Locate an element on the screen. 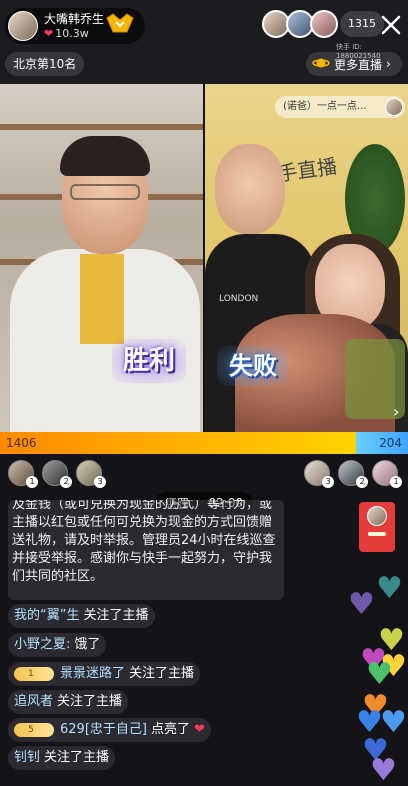  planet-icon is located at coordinates (321, 64).